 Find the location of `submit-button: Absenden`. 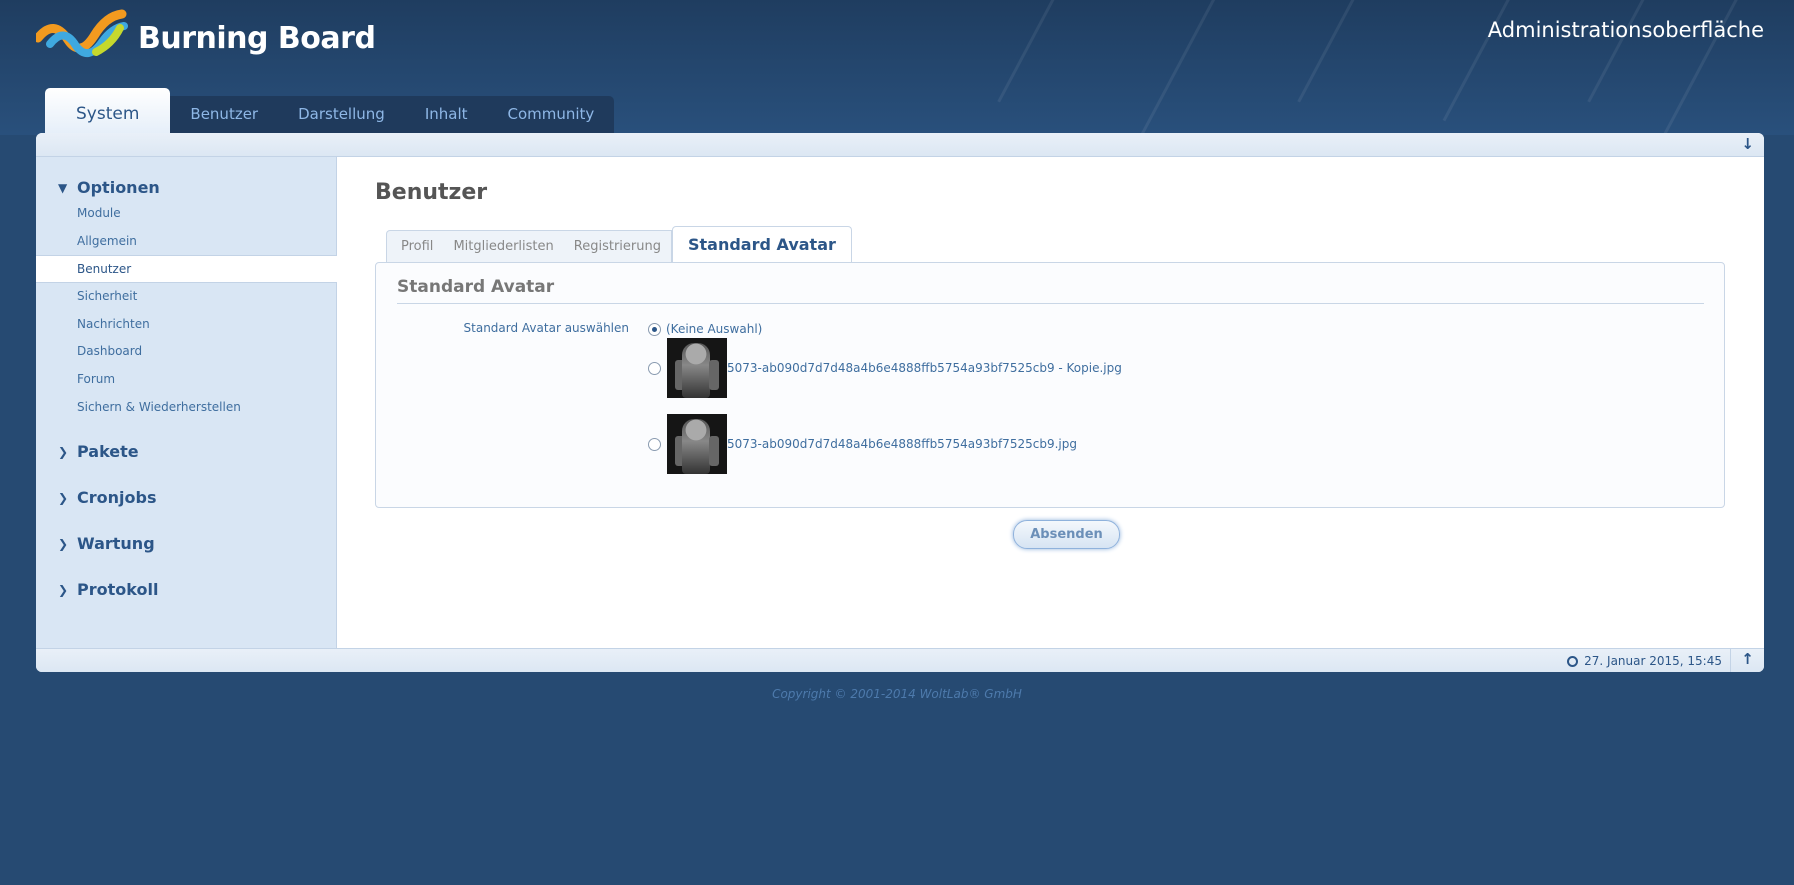

submit-button: Absenden is located at coordinates (1066, 534).